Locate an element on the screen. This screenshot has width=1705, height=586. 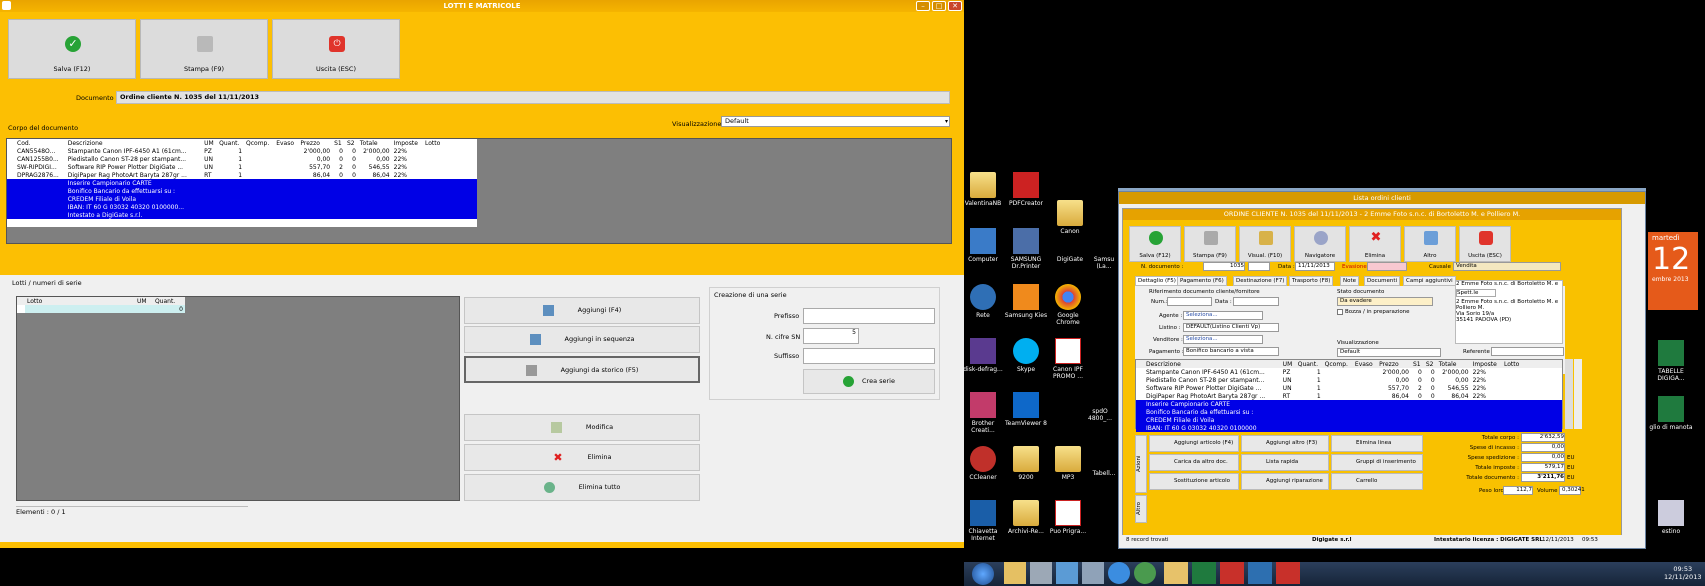
app3-taskbar-icon is located at coordinates (1288, 573).